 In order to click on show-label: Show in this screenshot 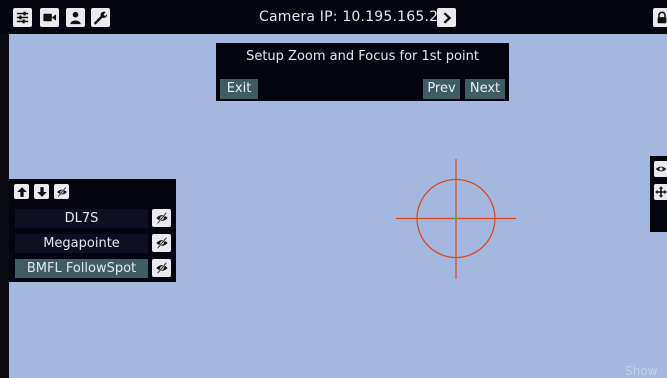, I will do `click(641, 371)`.